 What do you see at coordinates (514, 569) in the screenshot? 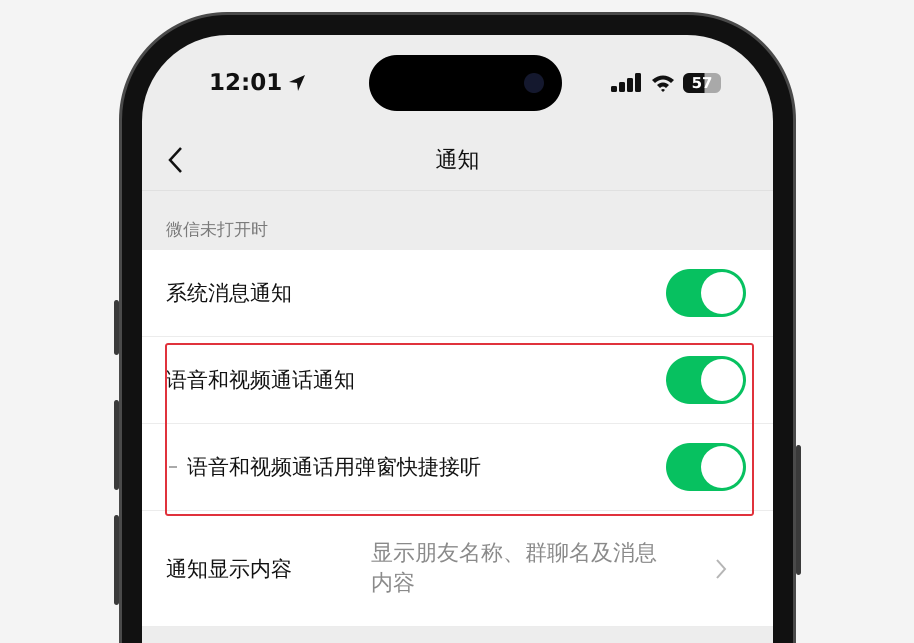
I see `setting-value: 显示朋友名称、群聊名及消息内容` at bounding box center [514, 569].